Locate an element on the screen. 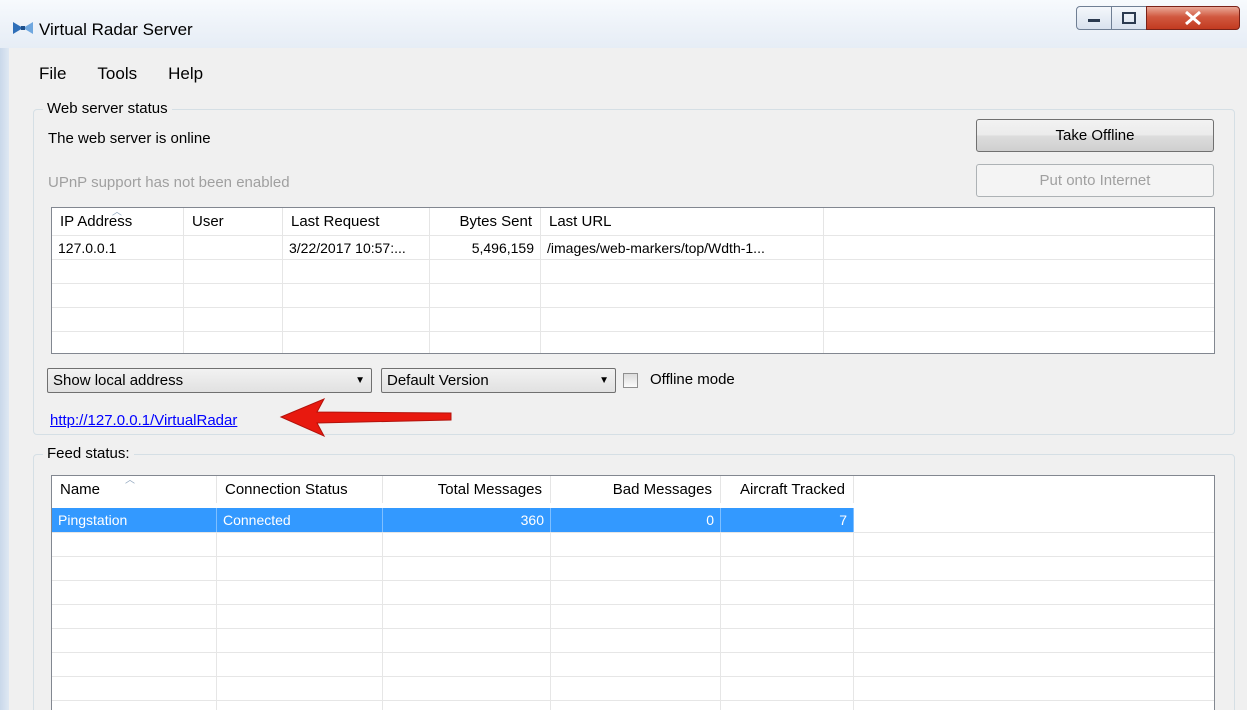 Image resolution: width=1247 pixels, height=710 pixels. offline-mode-checkbox is located at coordinates (630, 380).